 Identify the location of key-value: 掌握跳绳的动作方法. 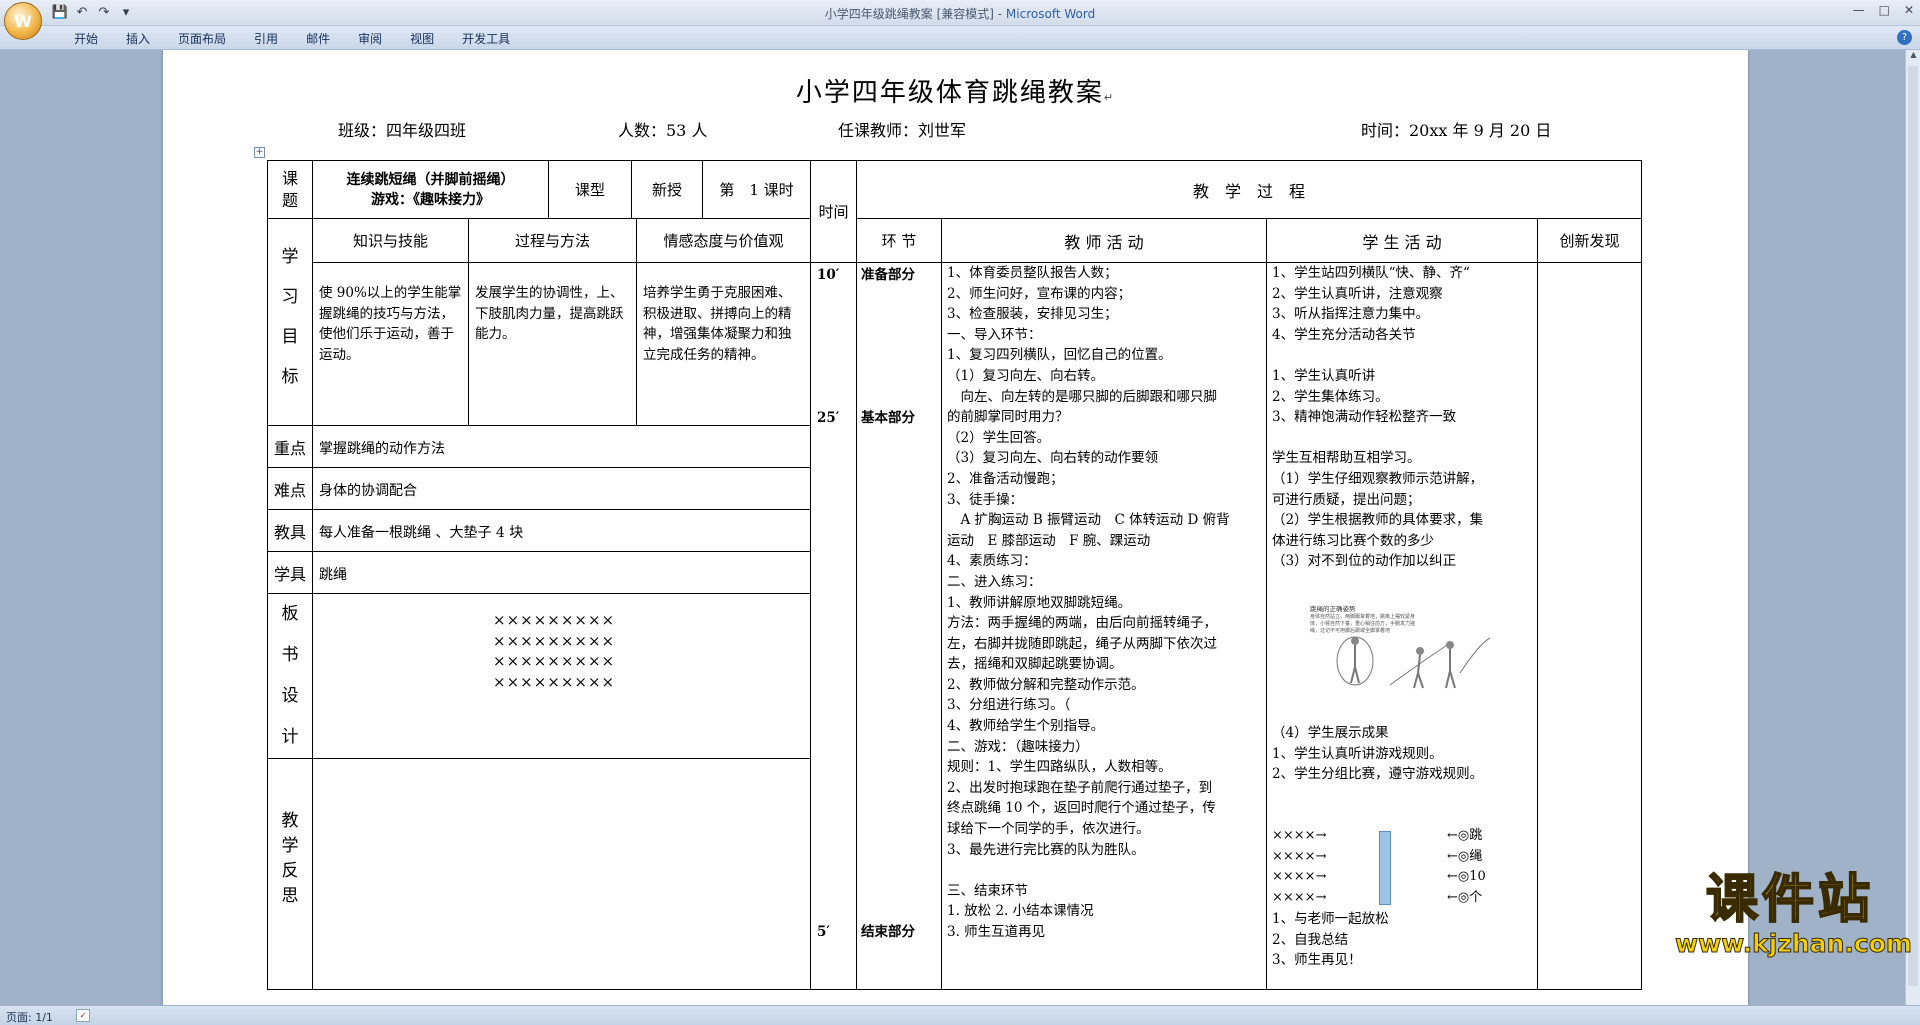
(561, 446).